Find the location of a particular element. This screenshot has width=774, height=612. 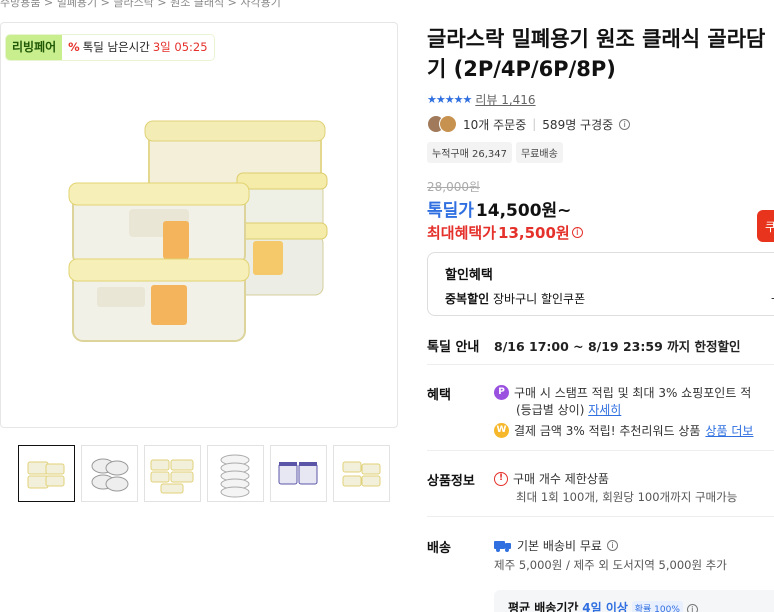

benefit-label: 혜택 is located at coordinates (439, 395).